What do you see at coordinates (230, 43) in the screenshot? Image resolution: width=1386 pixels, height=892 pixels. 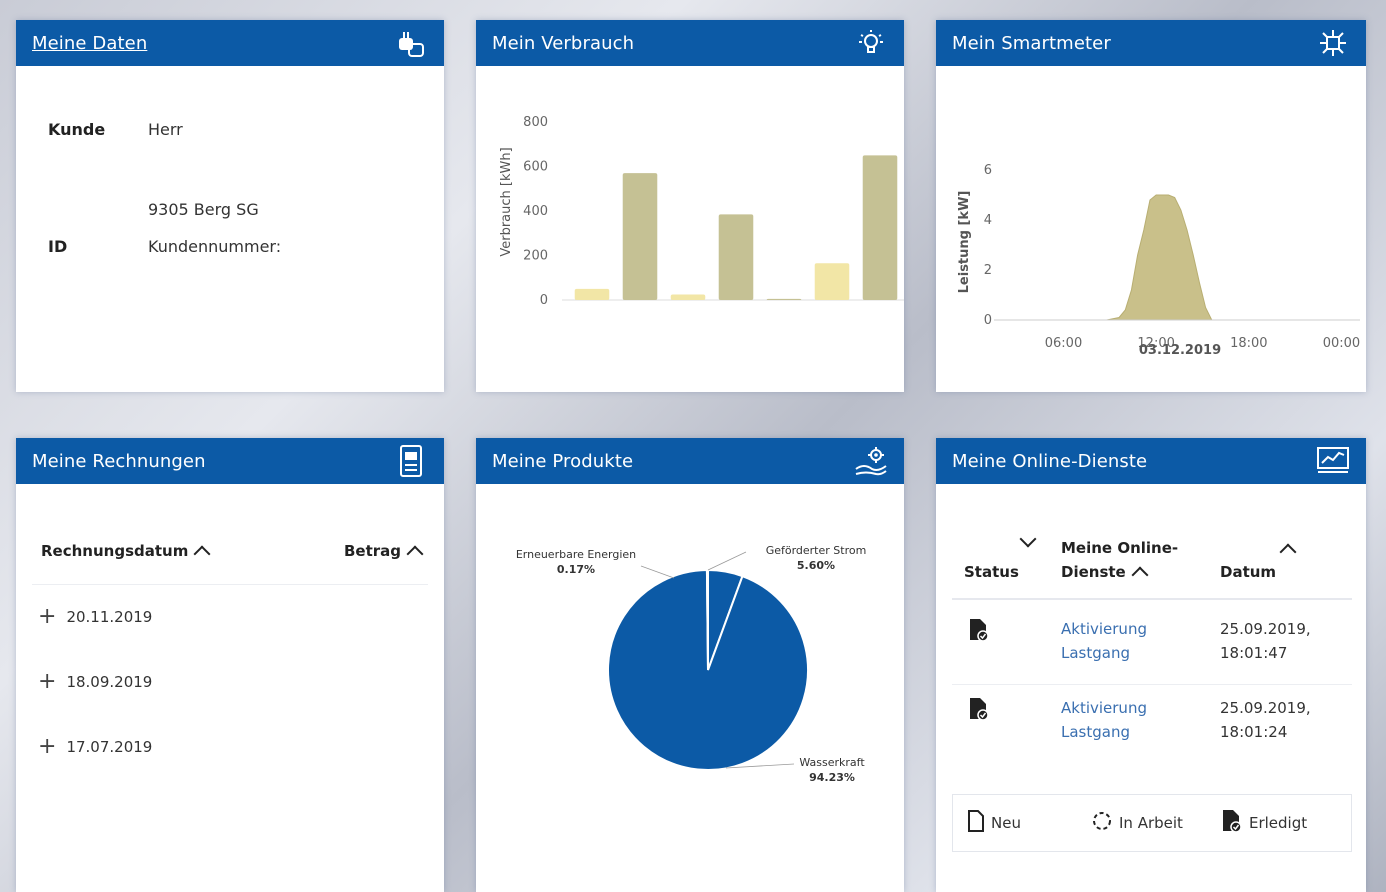 I see `card-header-daten: Meine Daten` at bounding box center [230, 43].